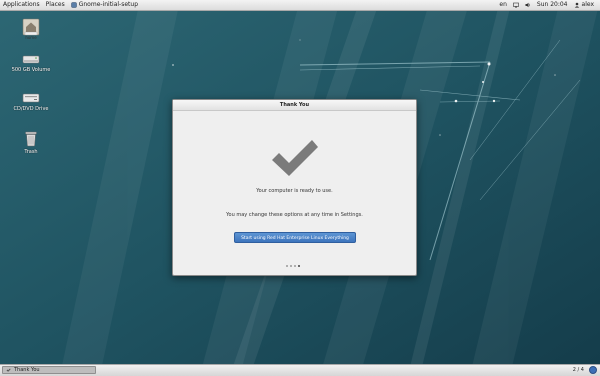  I want to click on network-icon, so click(516, 5).